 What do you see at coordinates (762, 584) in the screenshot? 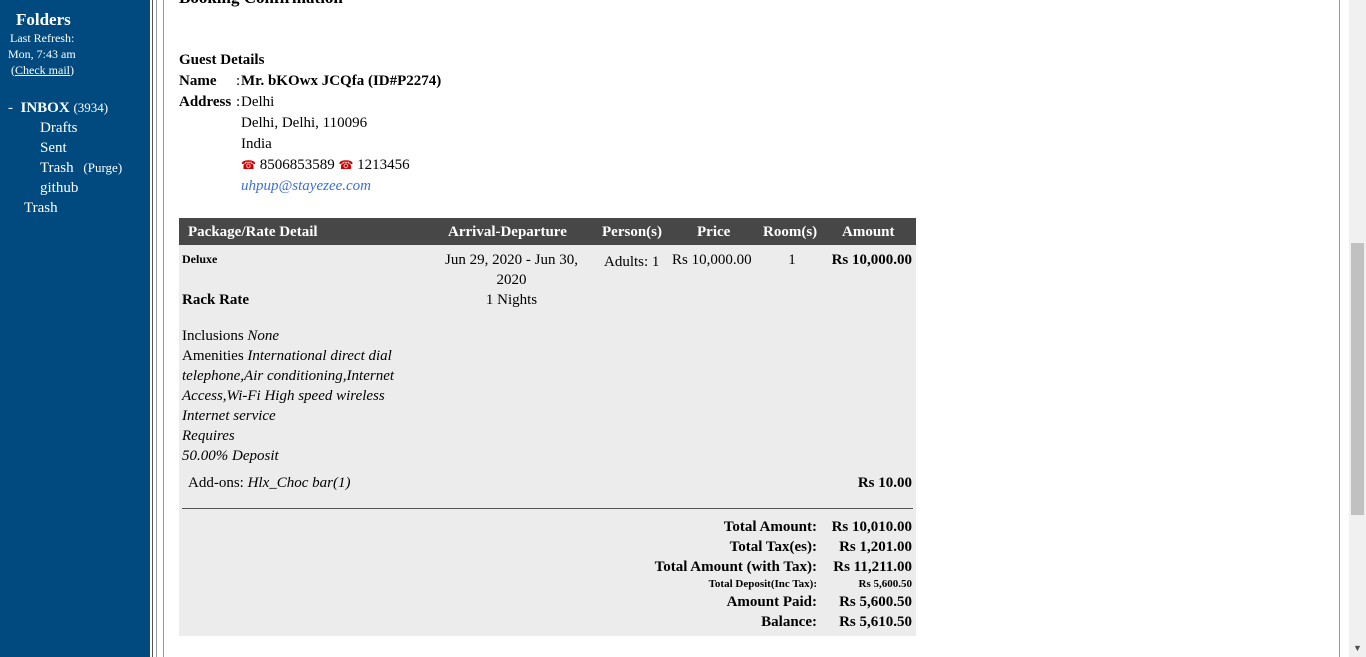
I see `total-deposit-label: Total Deposit(Inc Tax):` at bounding box center [762, 584].